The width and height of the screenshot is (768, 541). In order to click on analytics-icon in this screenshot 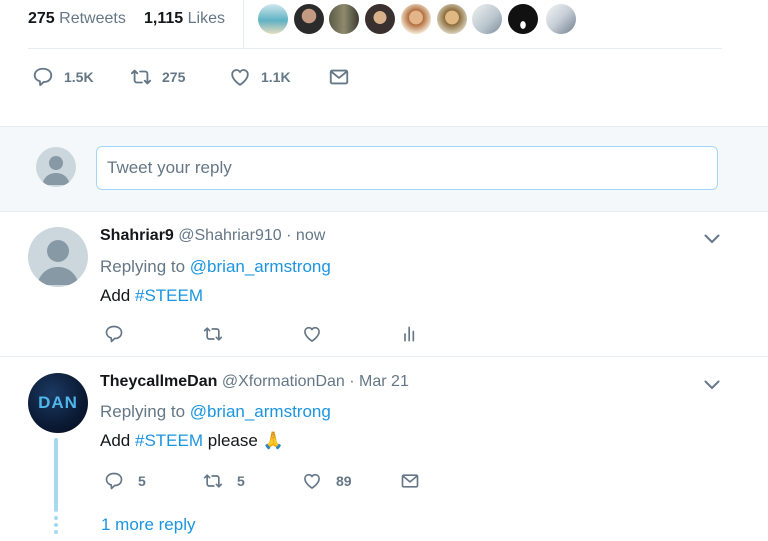, I will do `click(409, 334)`.